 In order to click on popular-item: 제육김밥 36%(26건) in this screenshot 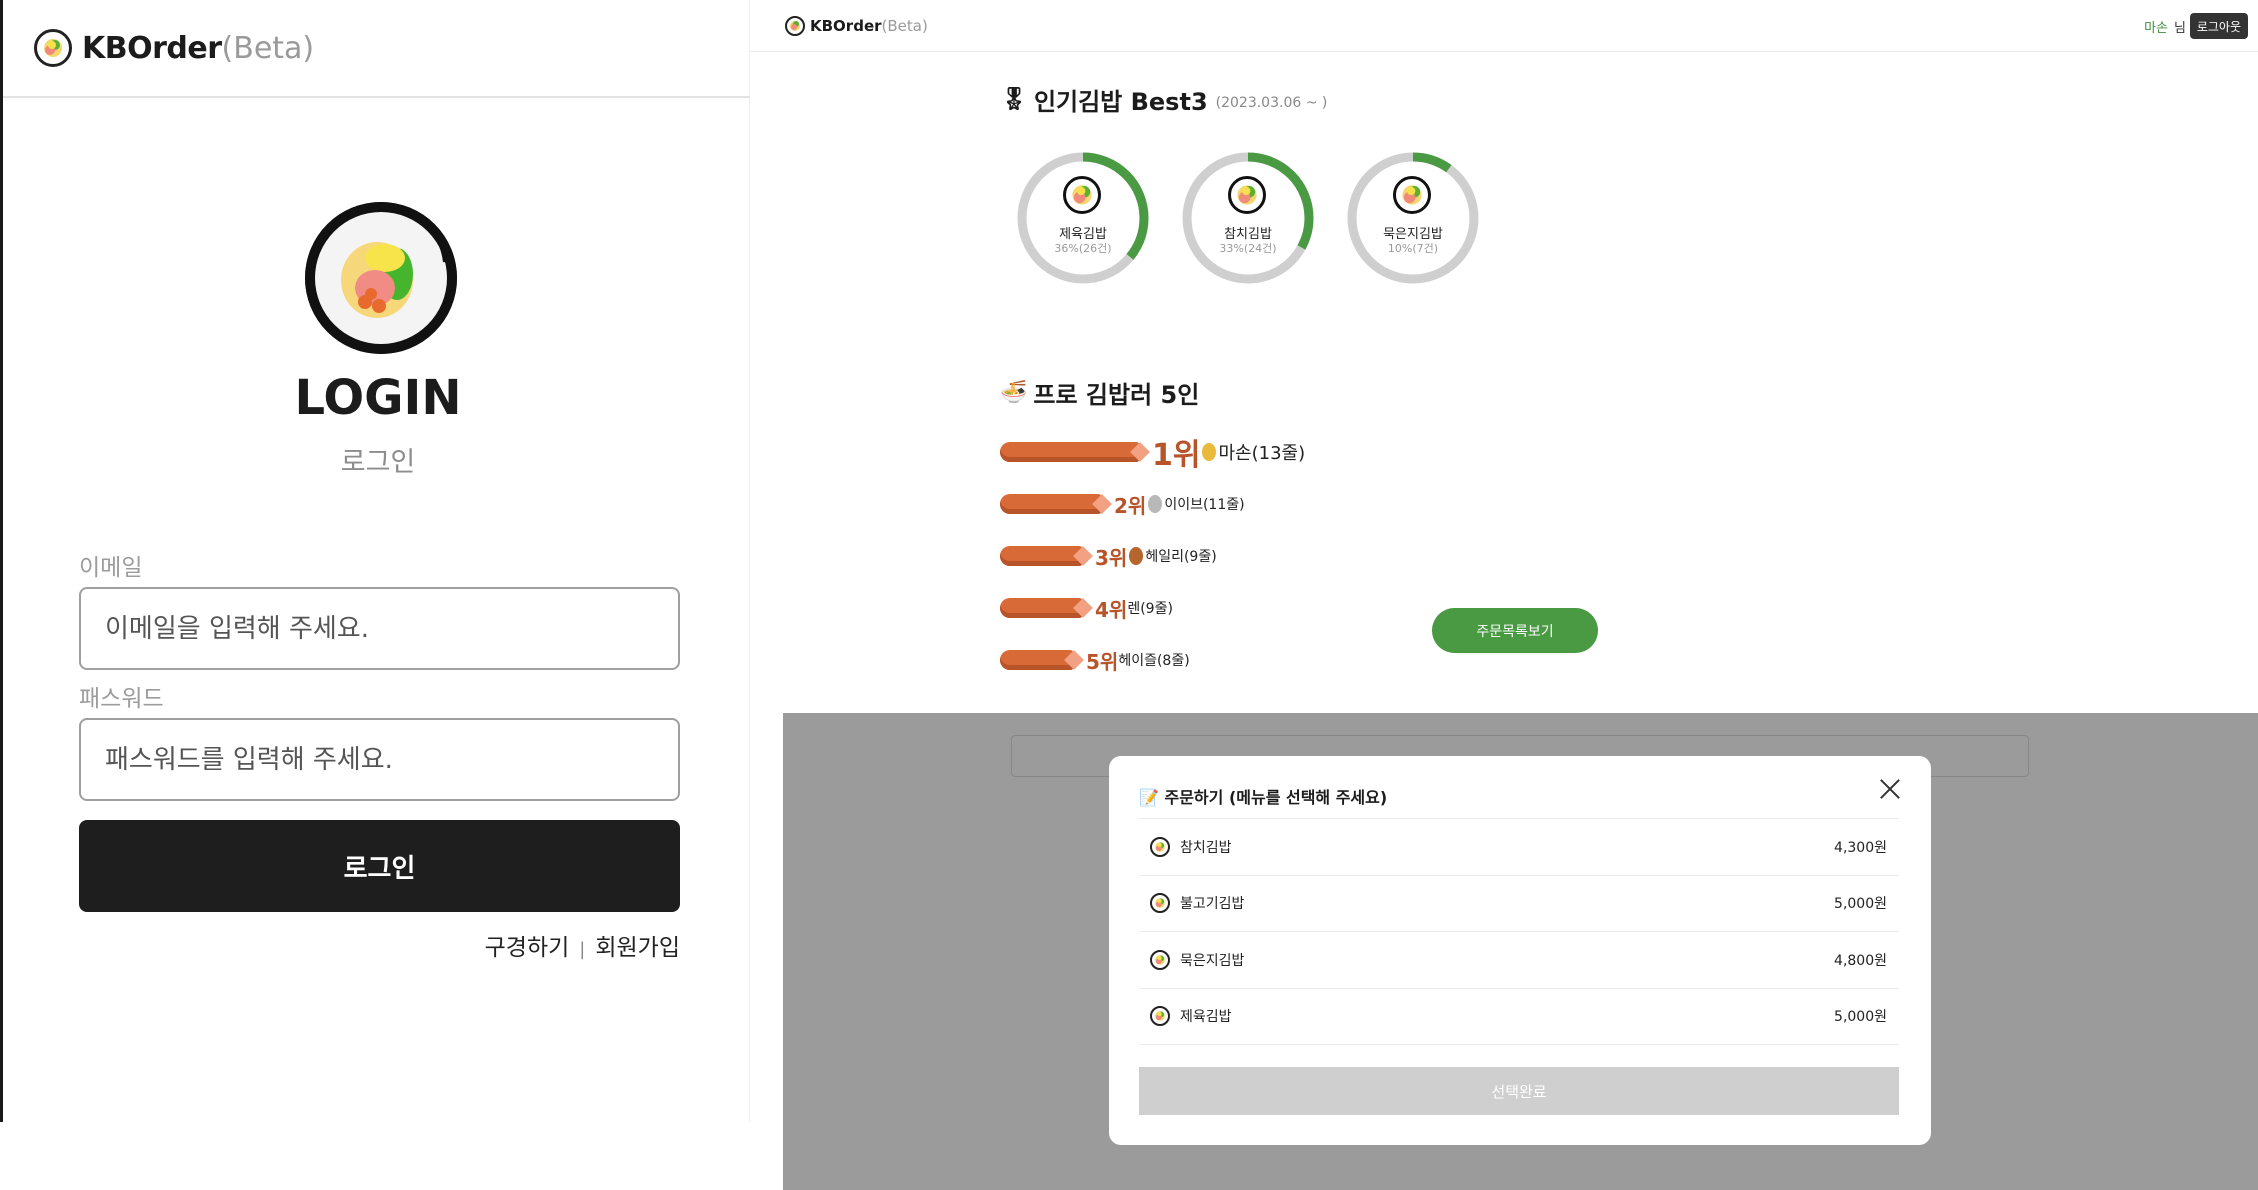, I will do `click(1083, 218)`.